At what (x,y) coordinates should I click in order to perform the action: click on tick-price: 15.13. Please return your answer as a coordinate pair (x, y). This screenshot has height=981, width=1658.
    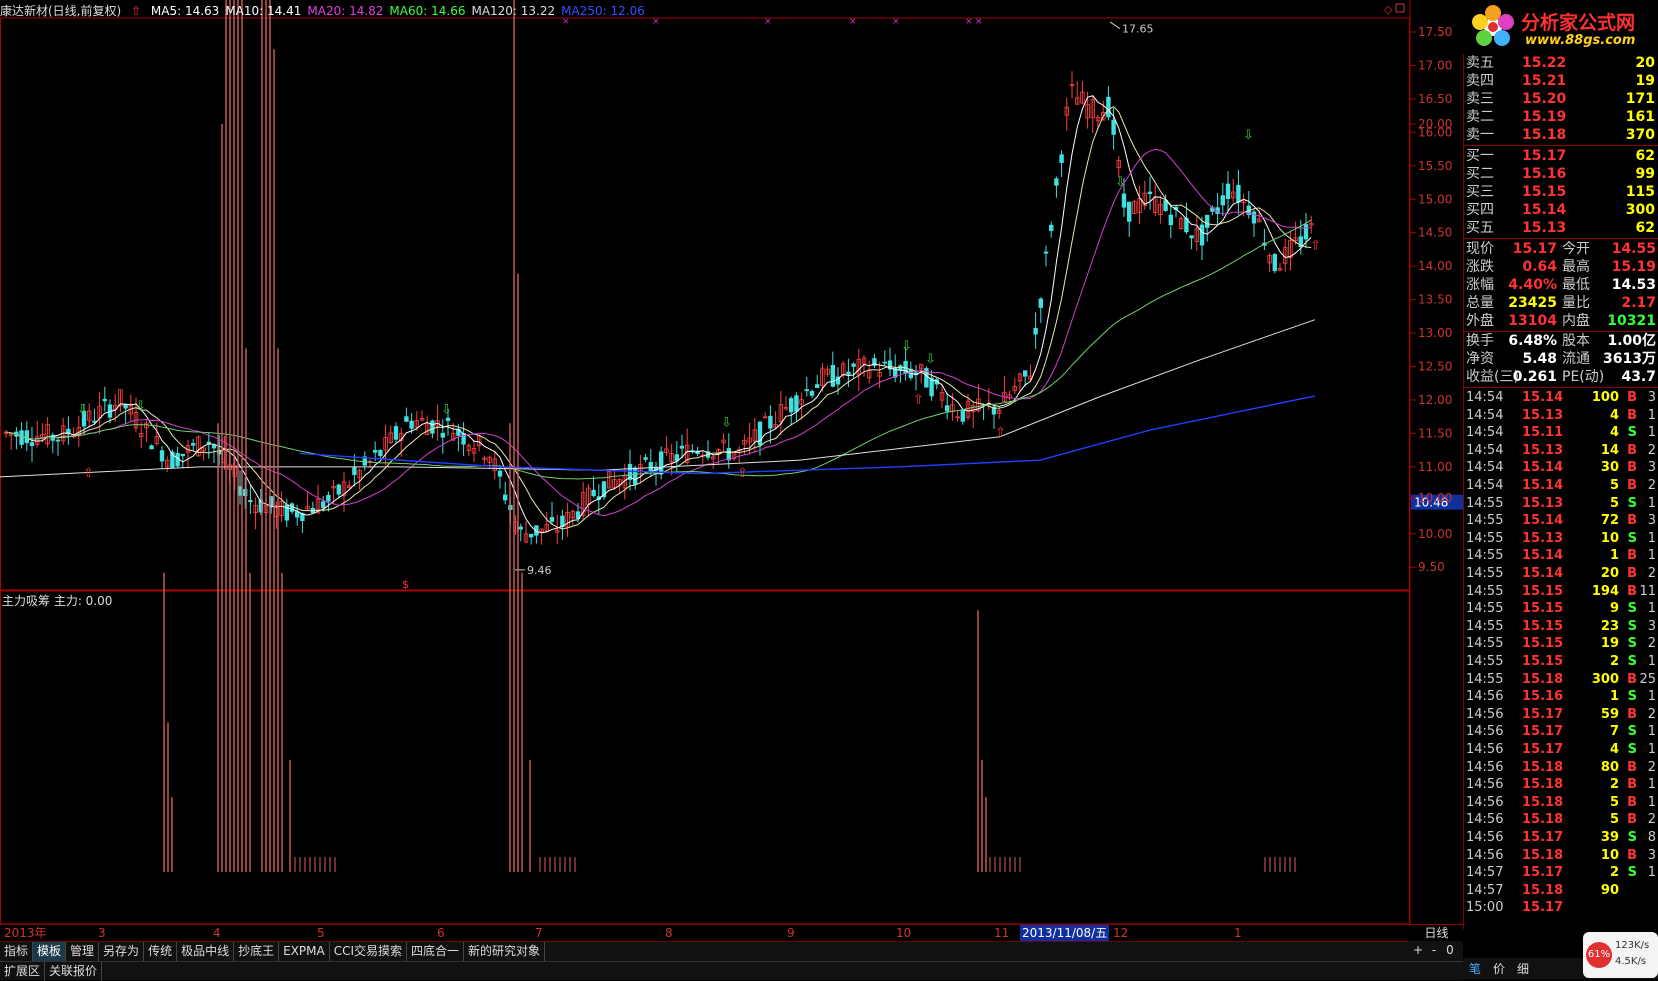
    Looking at the image, I should click on (1543, 538).